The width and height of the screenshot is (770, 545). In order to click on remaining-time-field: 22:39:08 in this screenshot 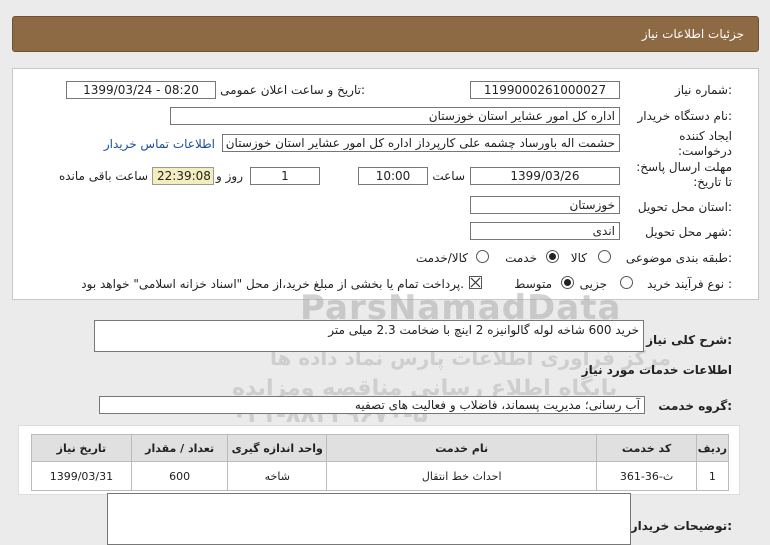, I will do `click(183, 176)`.